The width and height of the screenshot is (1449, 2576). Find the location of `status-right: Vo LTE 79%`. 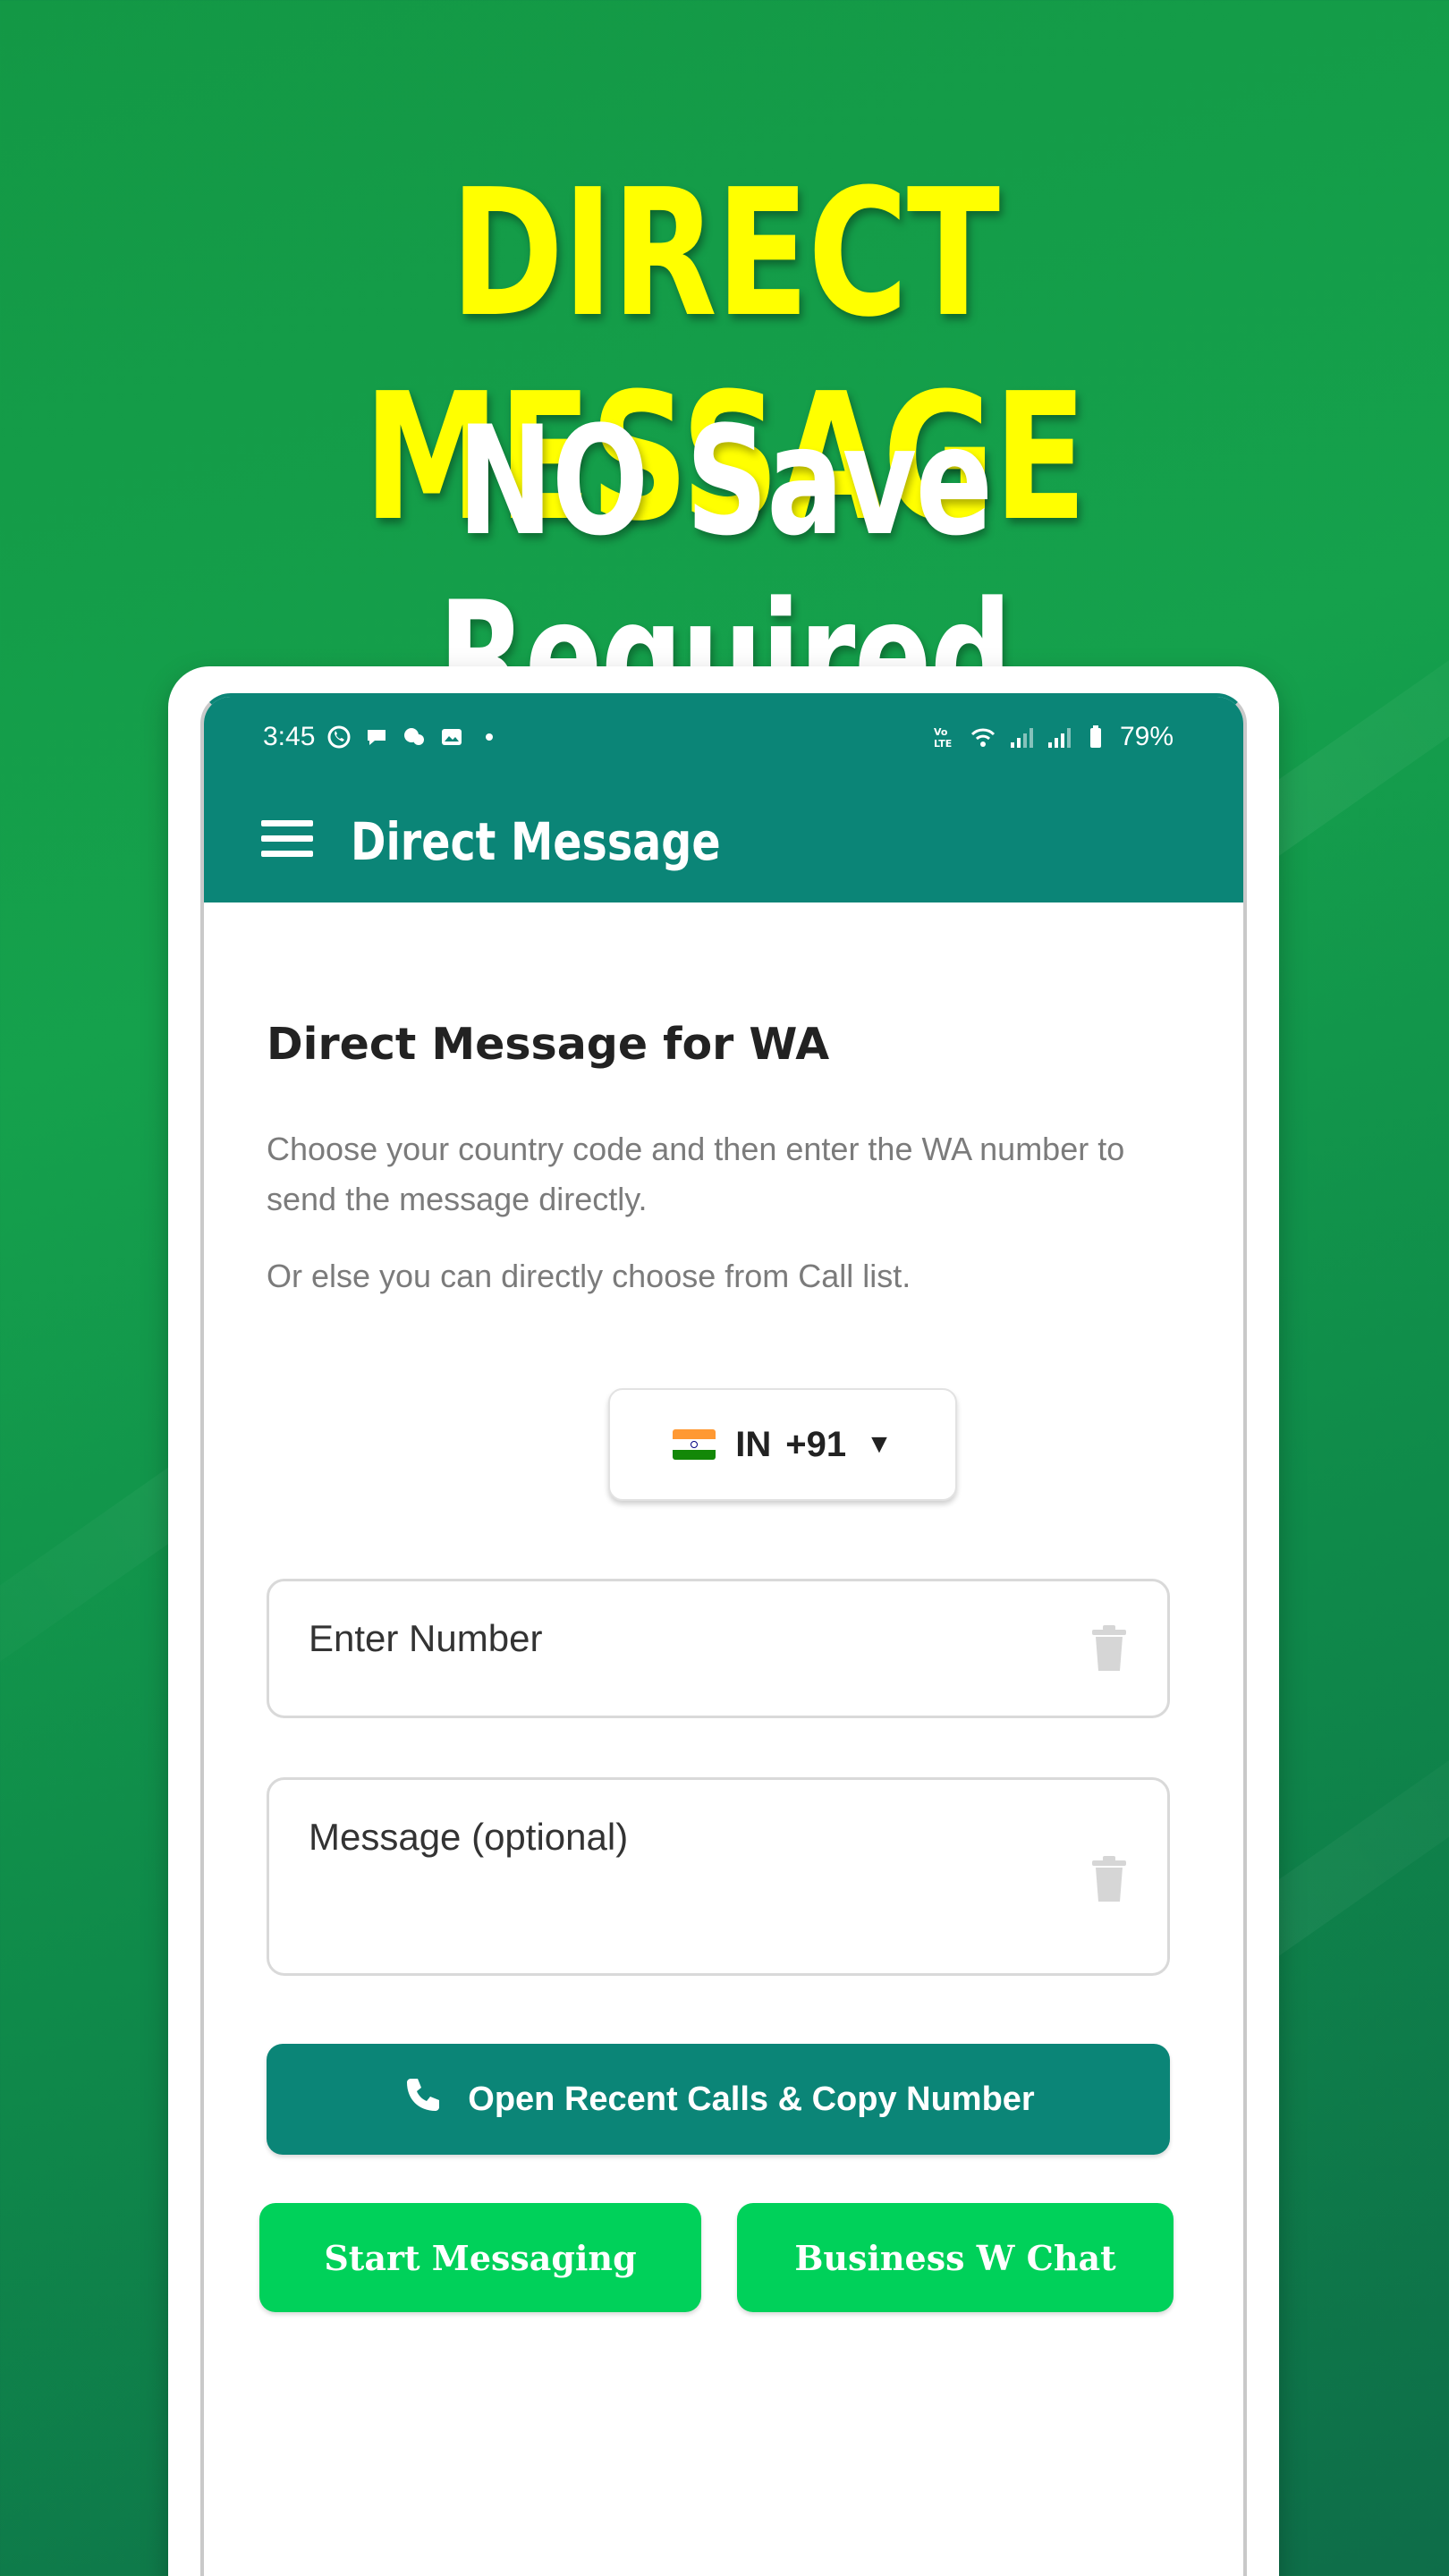

status-right: Vo LTE 79% is located at coordinates (1053, 737).